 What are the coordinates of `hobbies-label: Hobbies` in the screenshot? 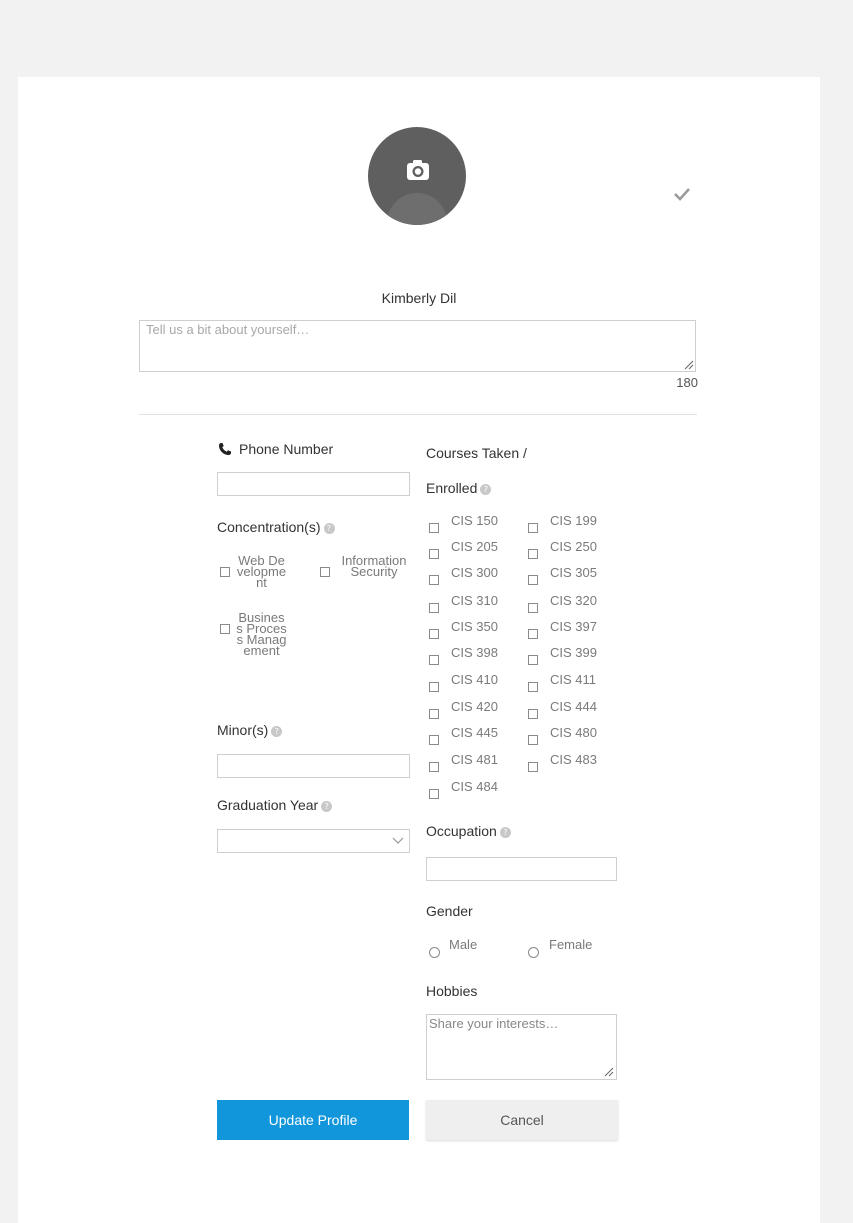 It's located at (452, 991).